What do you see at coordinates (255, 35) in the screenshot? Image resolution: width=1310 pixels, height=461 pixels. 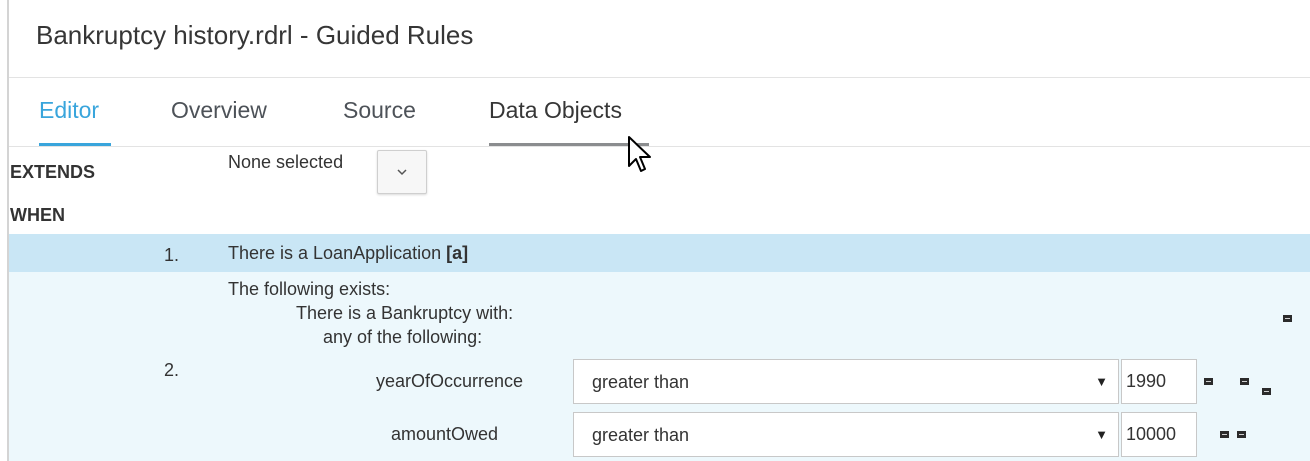 I see `page-title: Bankruptcy history.rdrl - Guided Rules` at bounding box center [255, 35].